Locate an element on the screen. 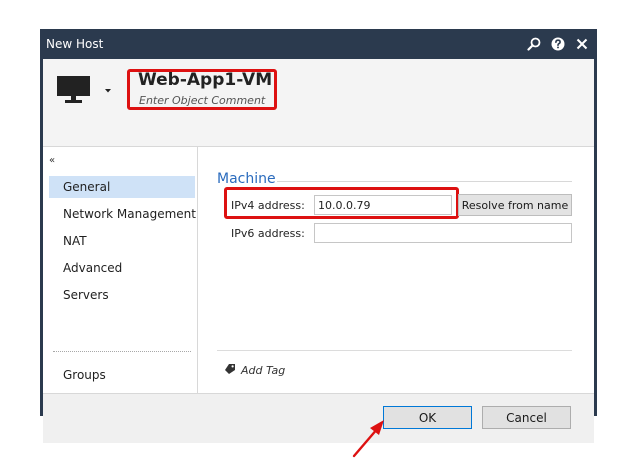 This screenshot has width=636, height=471. title-bar: New Host is located at coordinates (318, 44).